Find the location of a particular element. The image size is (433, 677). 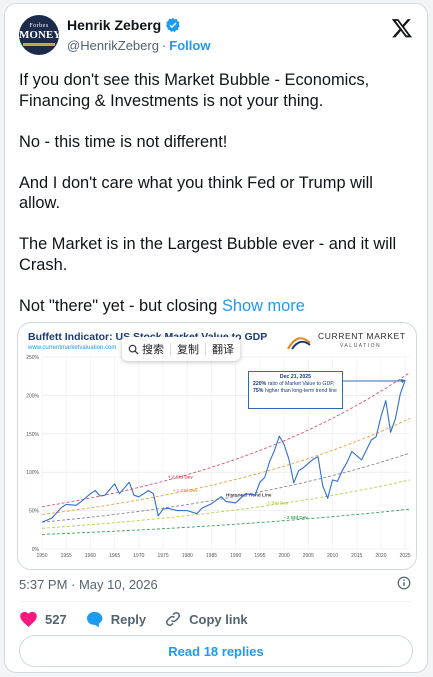

annotation-line1: ratio of Market Value to GDP, is located at coordinates (300, 384).